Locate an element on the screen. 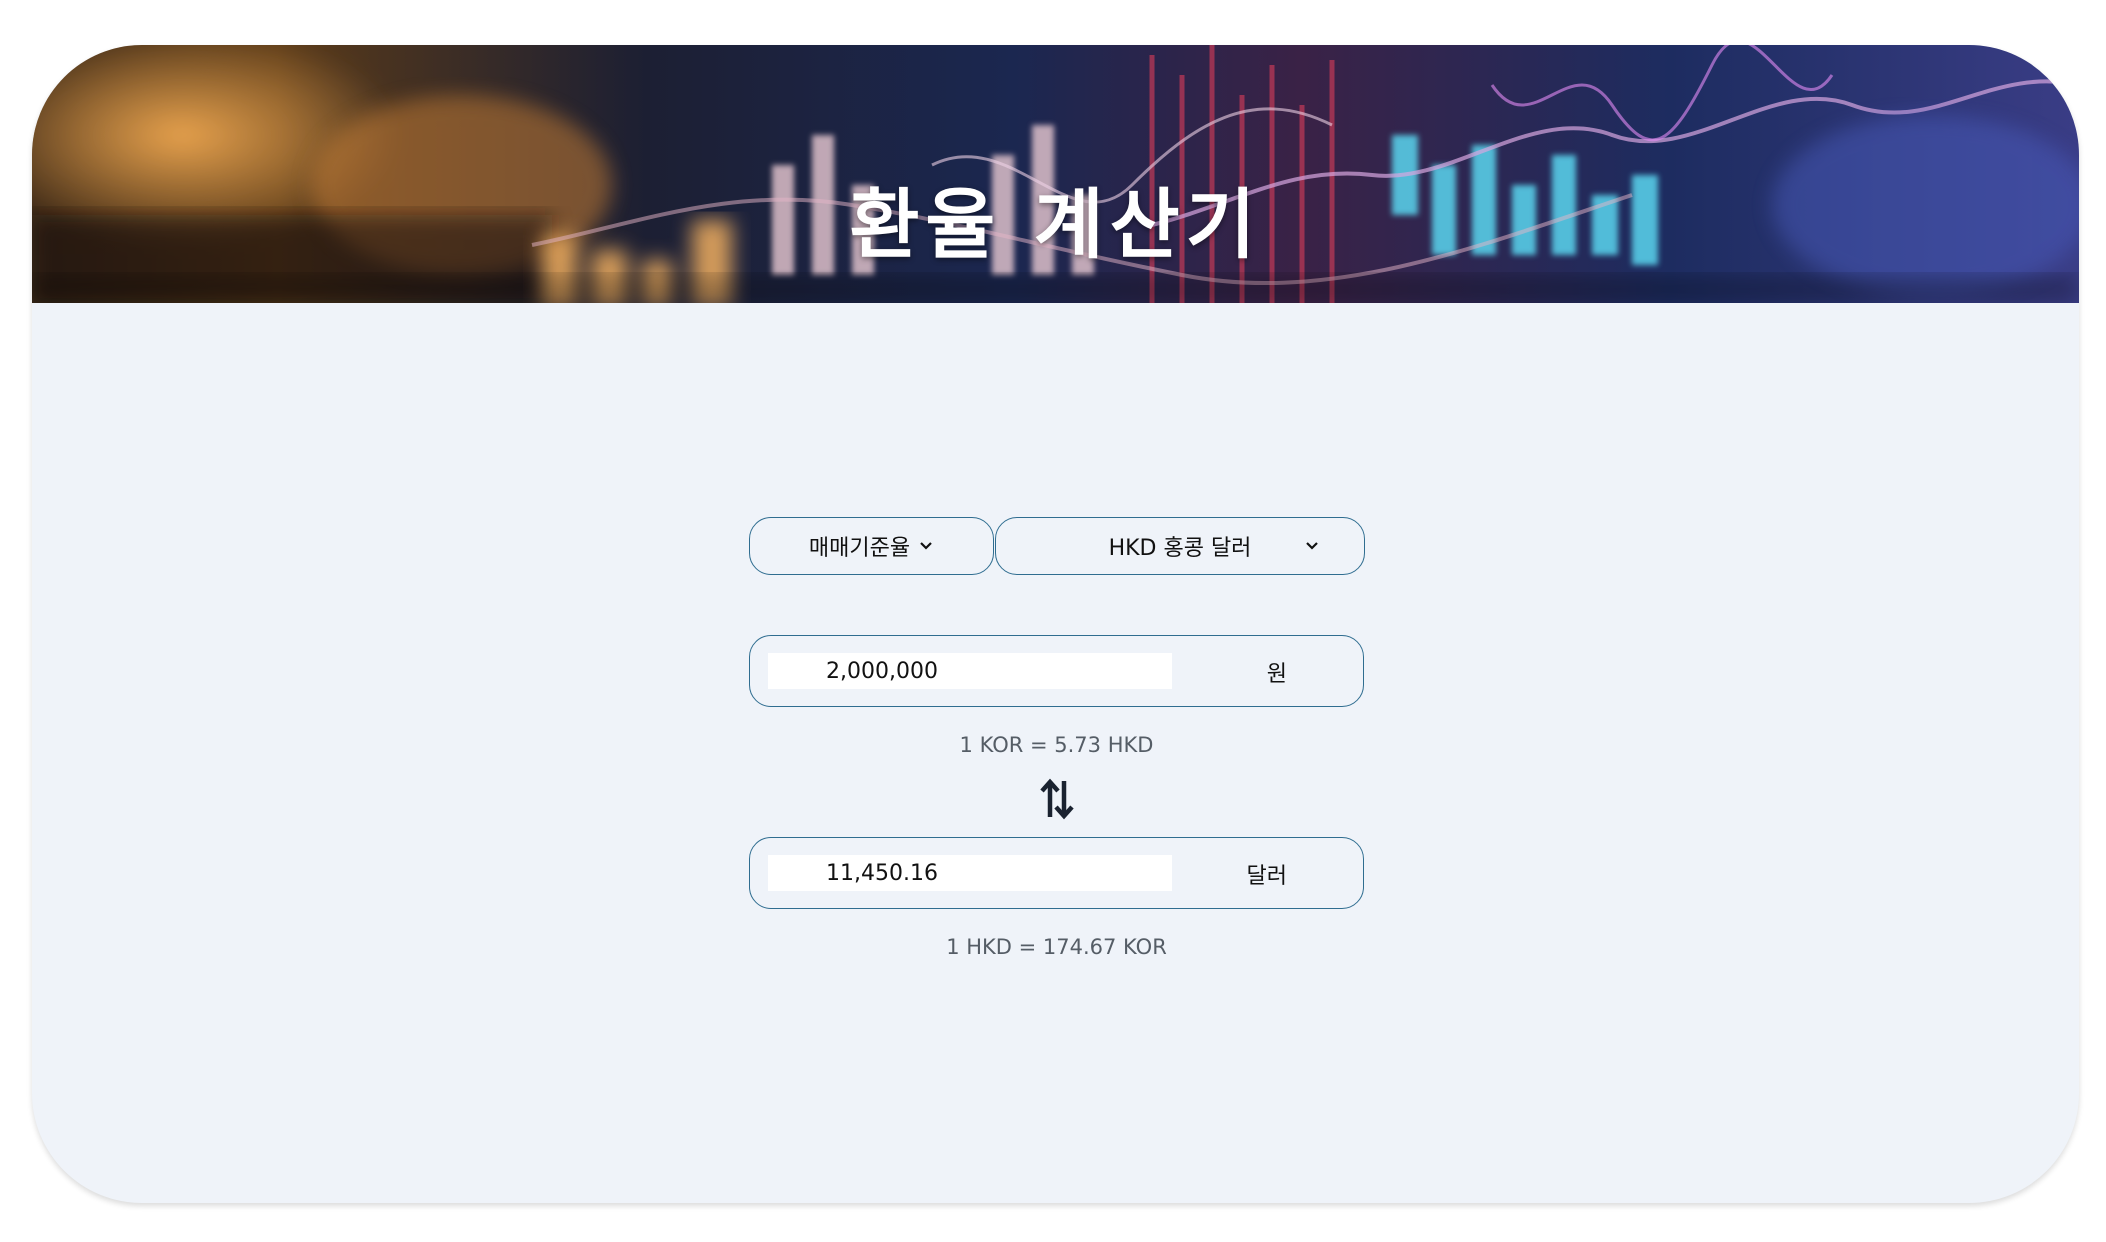 The width and height of the screenshot is (2106, 1242). from-amount-input is located at coordinates (970, 671).